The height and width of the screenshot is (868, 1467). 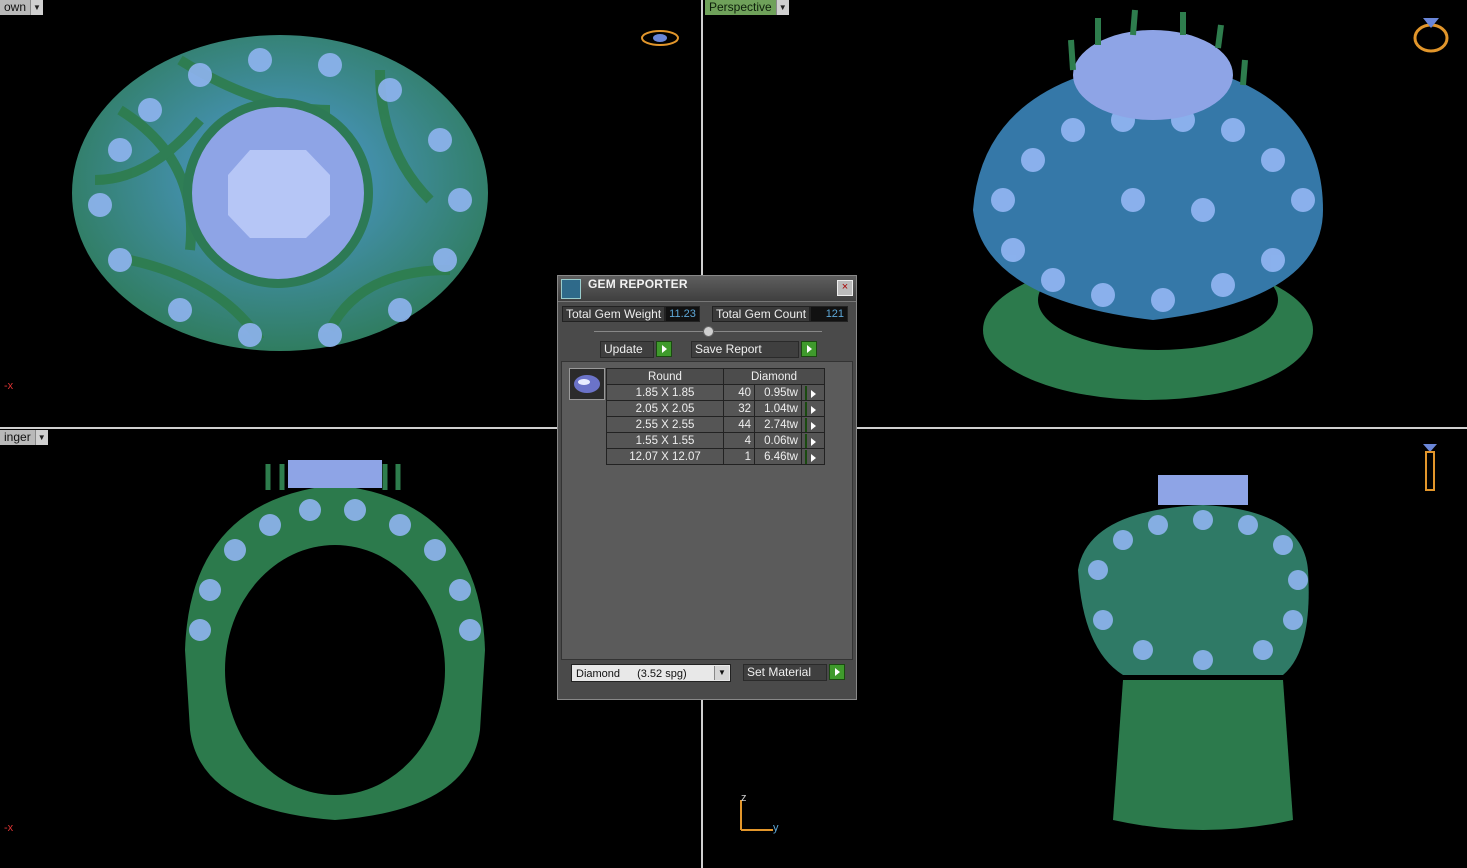 What do you see at coordinates (739, 440) in the screenshot?
I see `gem-count: 4` at bounding box center [739, 440].